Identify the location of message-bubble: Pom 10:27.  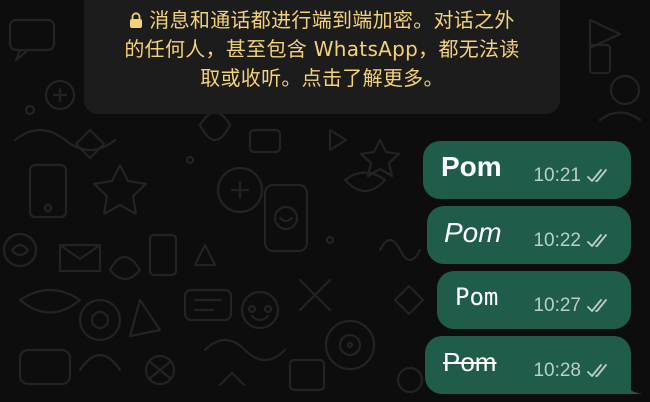
(534, 300).